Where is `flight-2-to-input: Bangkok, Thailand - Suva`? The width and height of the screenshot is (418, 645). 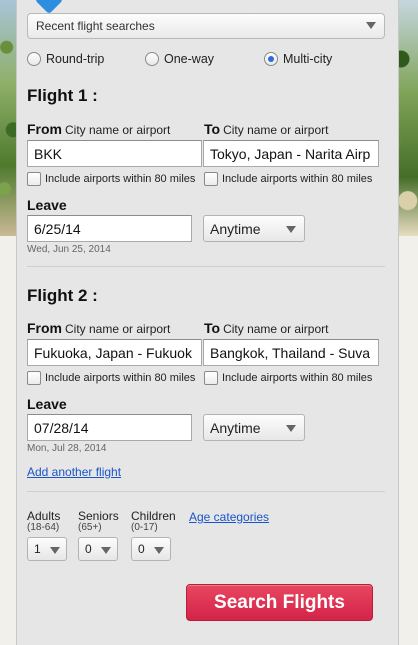
flight-2-to-input: Bangkok, Thailand - Suva is located at coordinates (291, 352).